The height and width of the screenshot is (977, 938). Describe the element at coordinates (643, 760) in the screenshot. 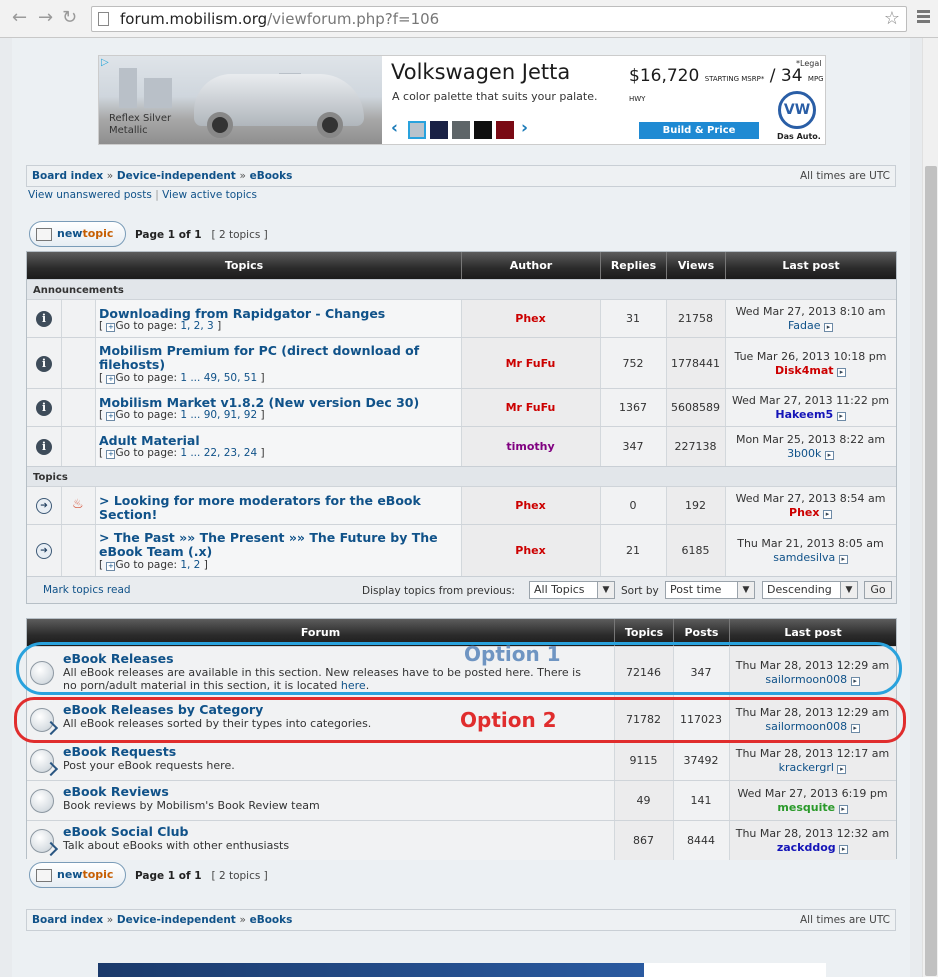

I see `forum-topics-count: 9115` at that location.